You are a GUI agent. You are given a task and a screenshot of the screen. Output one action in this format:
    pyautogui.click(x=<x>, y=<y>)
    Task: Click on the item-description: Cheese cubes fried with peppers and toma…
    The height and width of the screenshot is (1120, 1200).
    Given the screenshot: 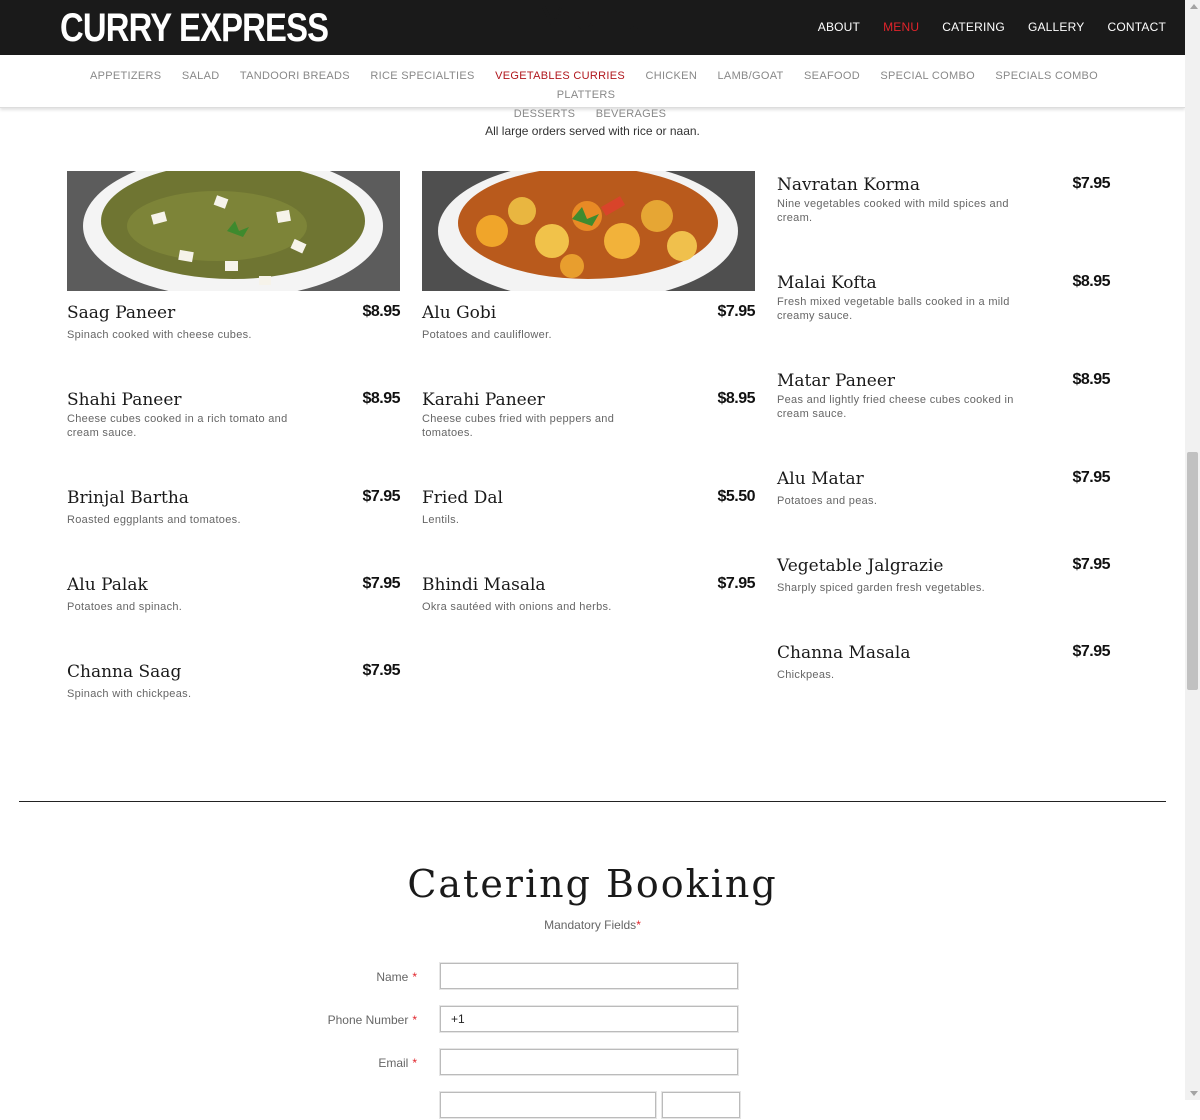 What is the action you would take?
    pyautogui.click(x=518, y=426)
    